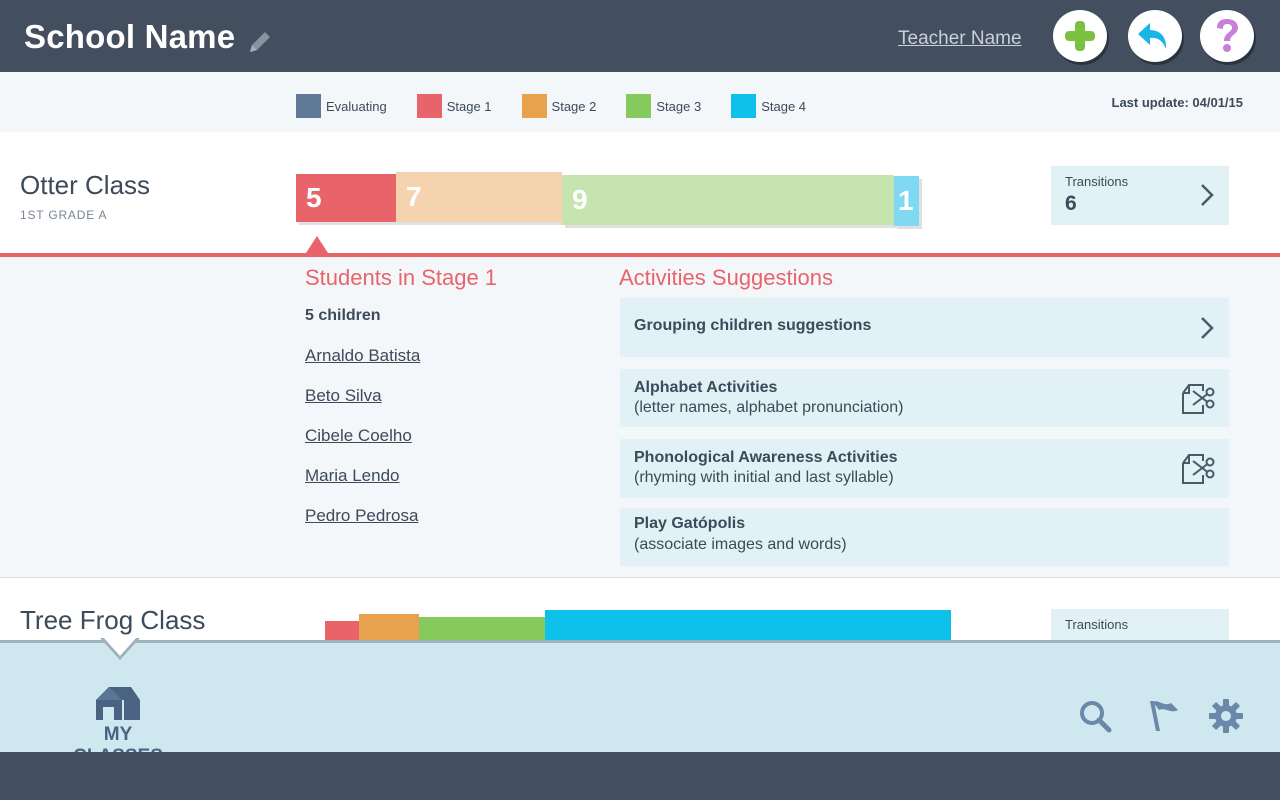  I want to click on stage-3-count: 9, so click(580, 199).